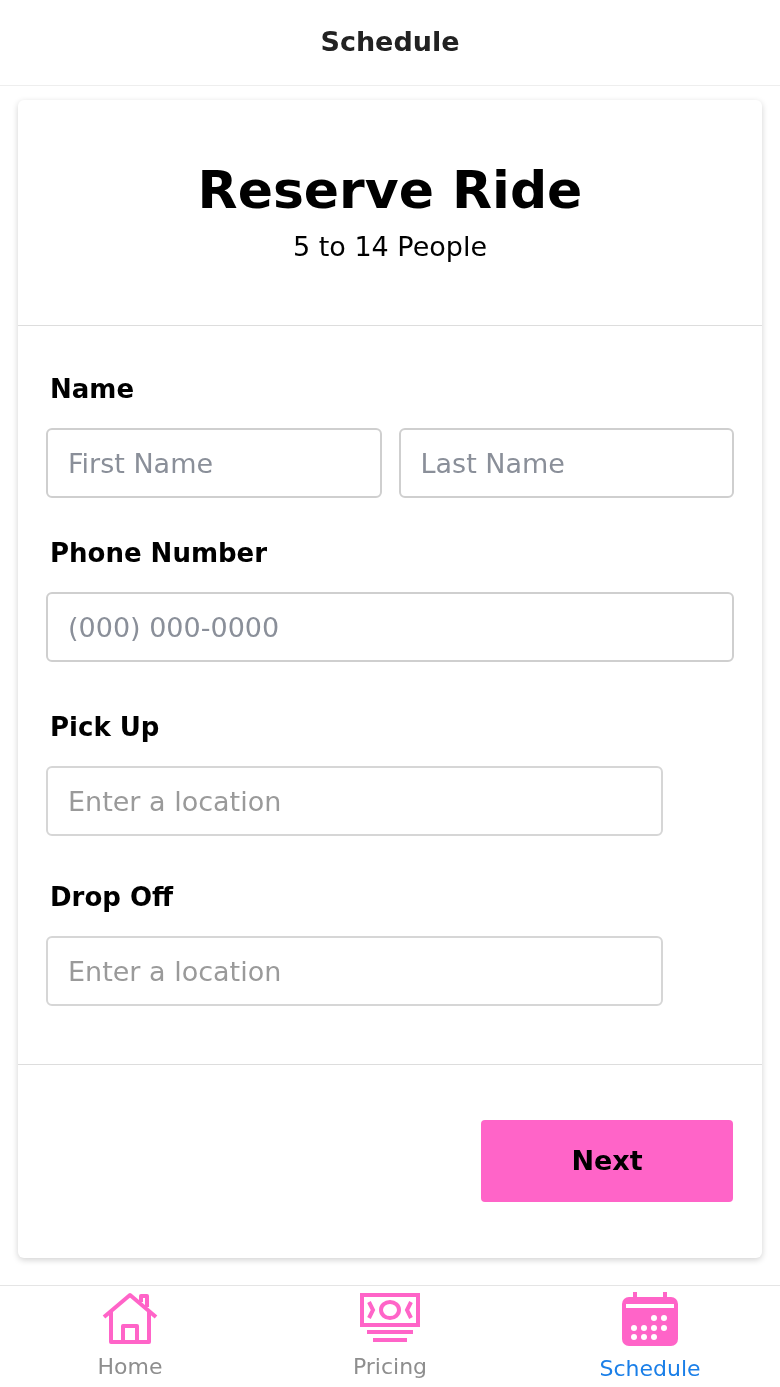 This screenshot has height=1387, width=780. I want to click on field-label: Drop Off, so click(112, 897).